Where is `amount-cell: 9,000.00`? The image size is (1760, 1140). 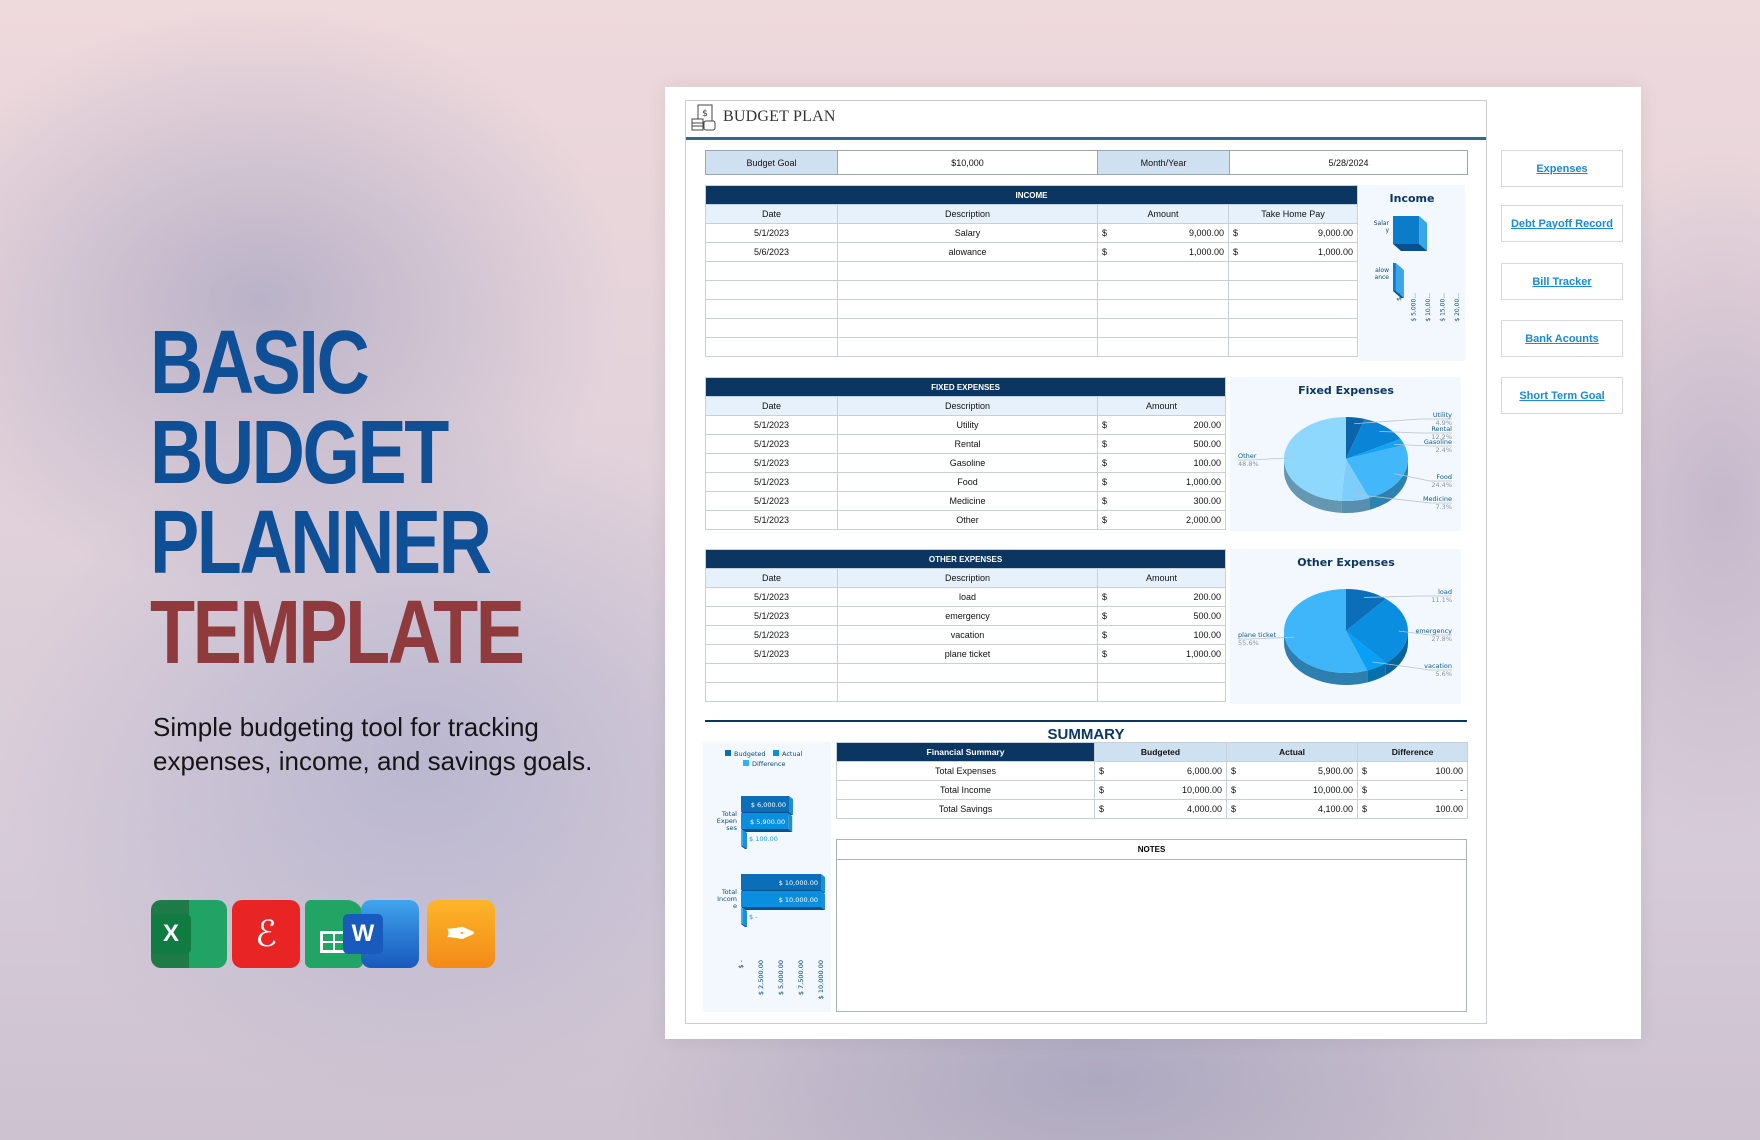 amount-cell: 9,000.00 is located at coordinates (1173, 233).